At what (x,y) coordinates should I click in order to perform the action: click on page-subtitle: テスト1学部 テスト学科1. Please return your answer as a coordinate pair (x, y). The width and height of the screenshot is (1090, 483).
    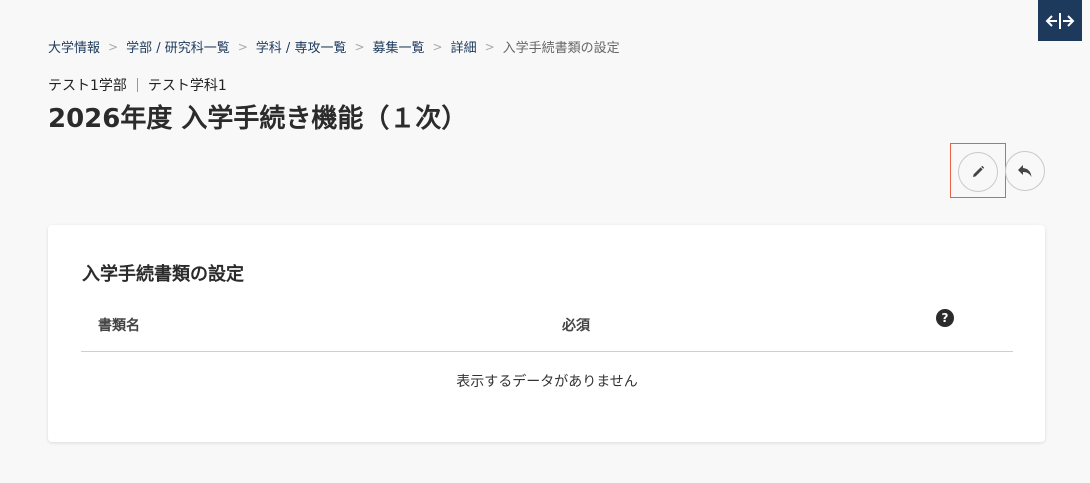
    Looking at the image, I should click on (137, 85).